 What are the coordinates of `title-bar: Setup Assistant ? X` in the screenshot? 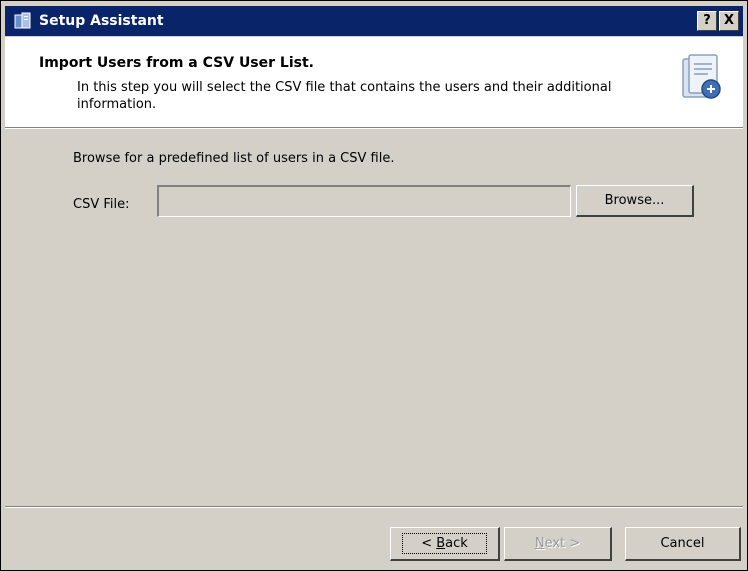 It's located at (374, 21).